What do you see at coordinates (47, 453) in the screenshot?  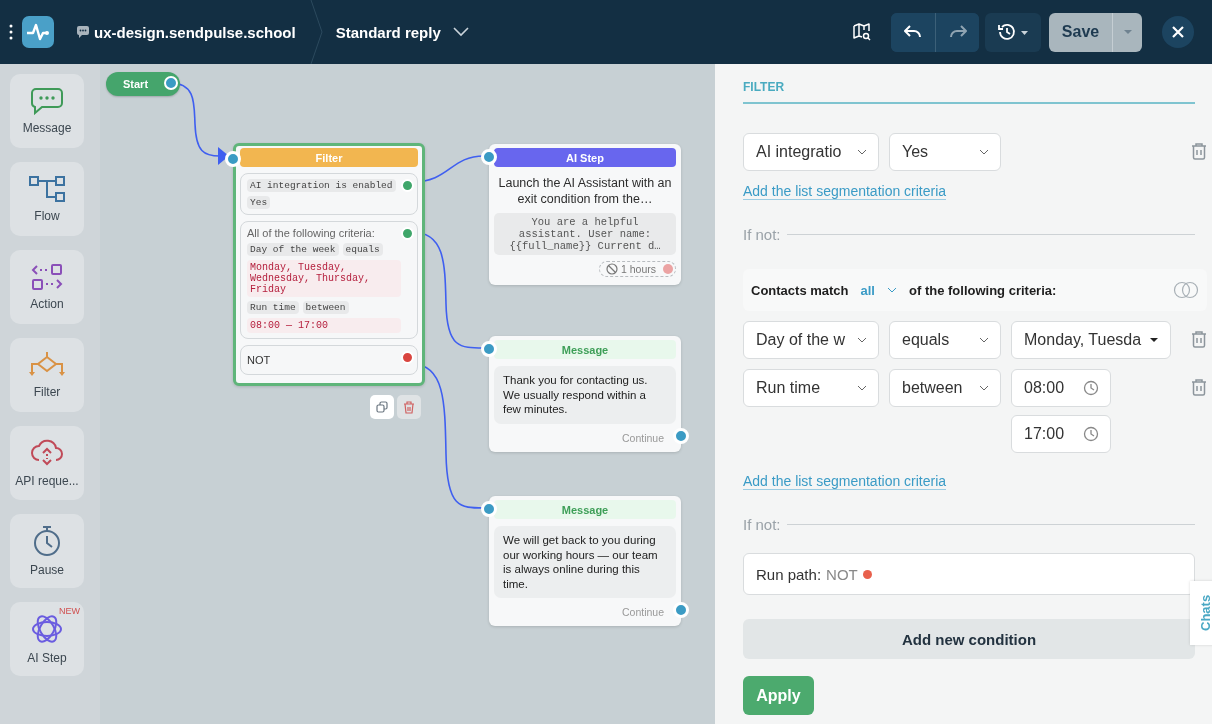 I see `cloud-icon` at bounding box center [47, 453].